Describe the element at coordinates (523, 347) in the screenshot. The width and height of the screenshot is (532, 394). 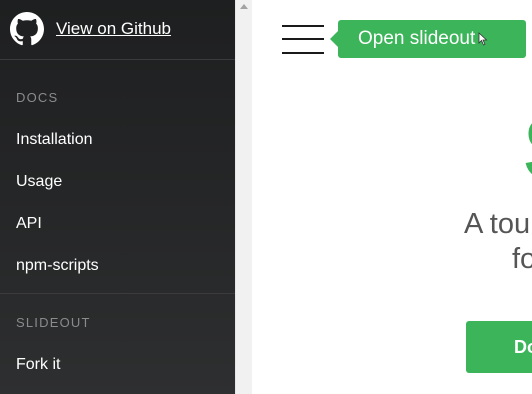
I see `download-button-label: Do` at that location.